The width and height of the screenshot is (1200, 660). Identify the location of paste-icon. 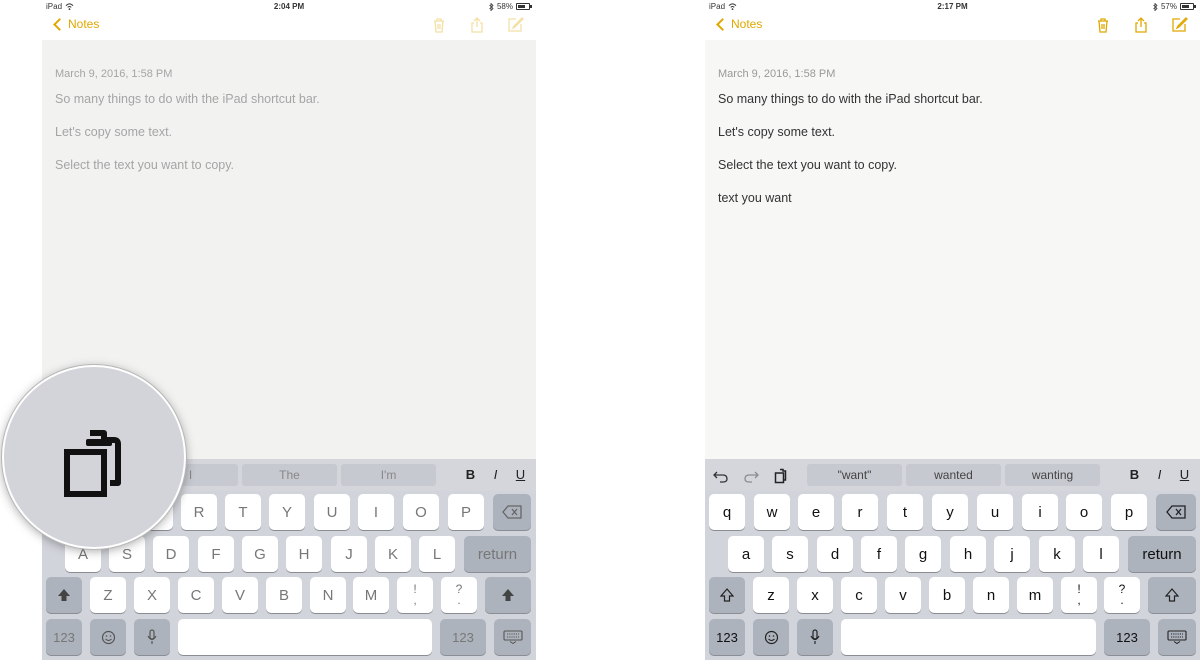
(781, 476).